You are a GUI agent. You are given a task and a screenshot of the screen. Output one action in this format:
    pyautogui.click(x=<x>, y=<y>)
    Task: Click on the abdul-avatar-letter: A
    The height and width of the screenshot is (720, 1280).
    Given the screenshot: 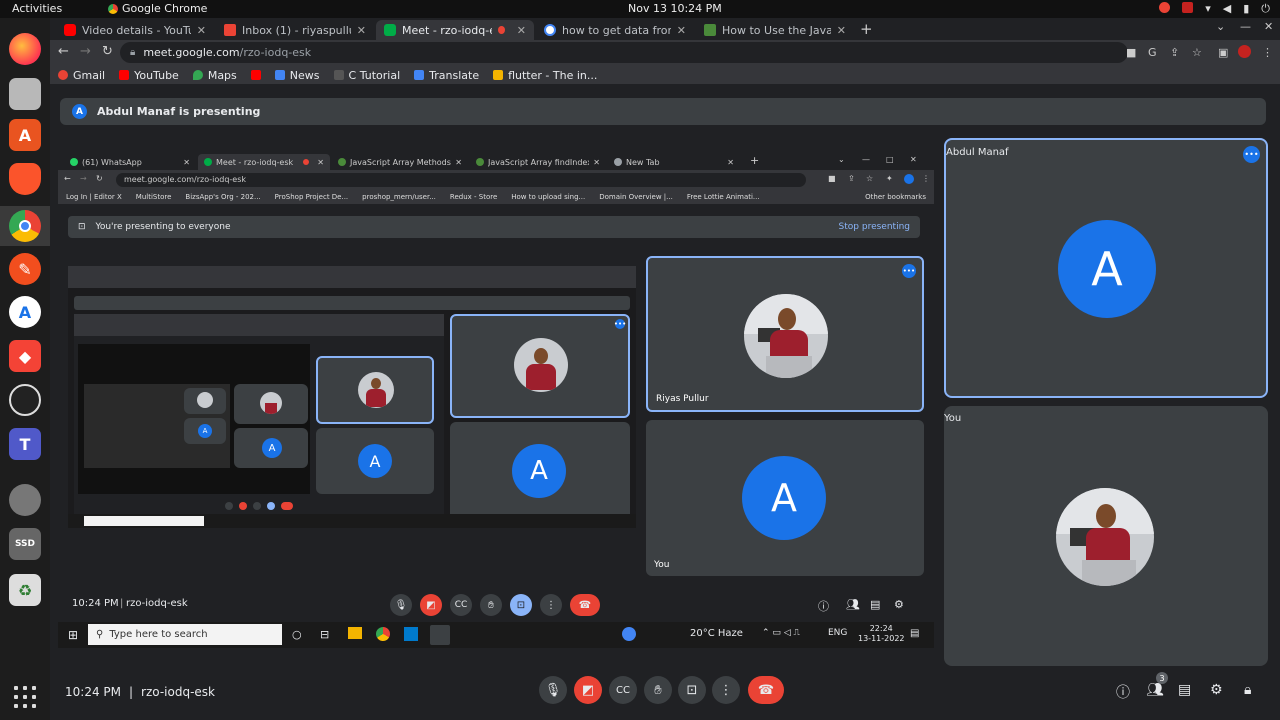 What is the action you would take?
    pyautogui.click(x=1107, y=269)
    